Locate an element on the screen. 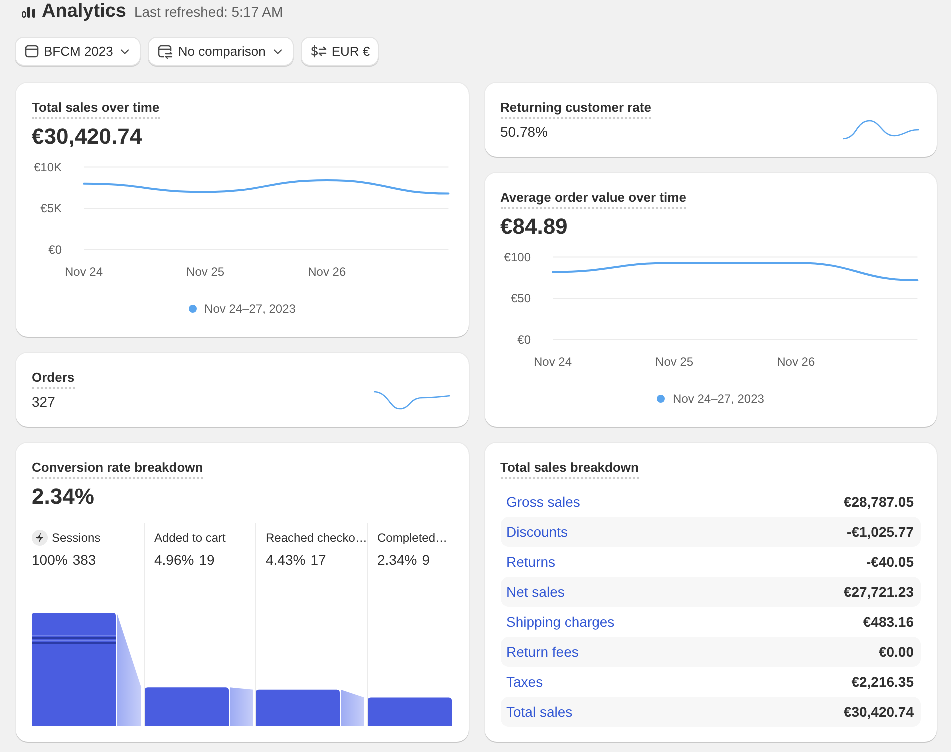  step-count: 9 is located at coordinates (426, 560).